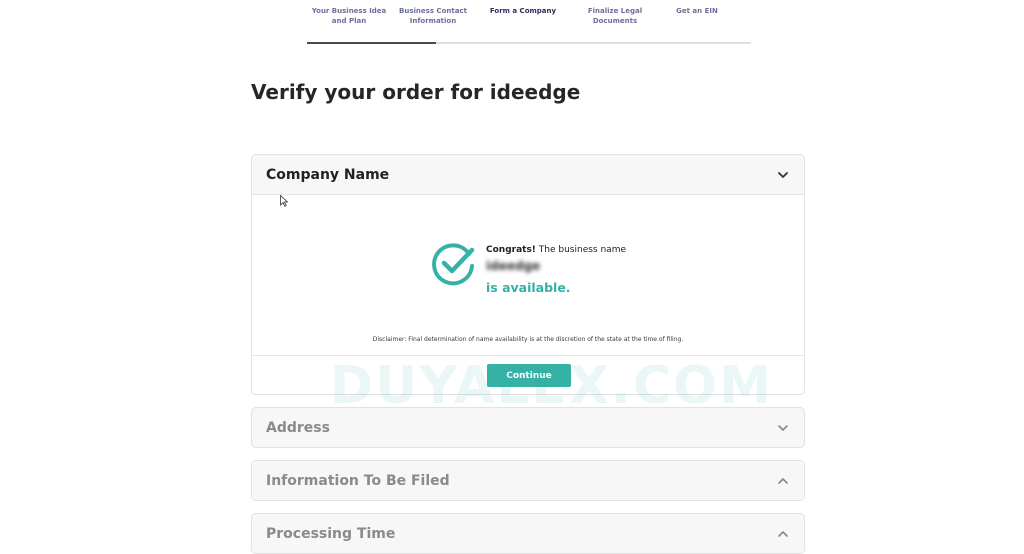 This screenshot has height=554, width=1024. Describe the element at coordinates (328, 174) in the screenshot. I see `company-name-title: Company Name` at that location.